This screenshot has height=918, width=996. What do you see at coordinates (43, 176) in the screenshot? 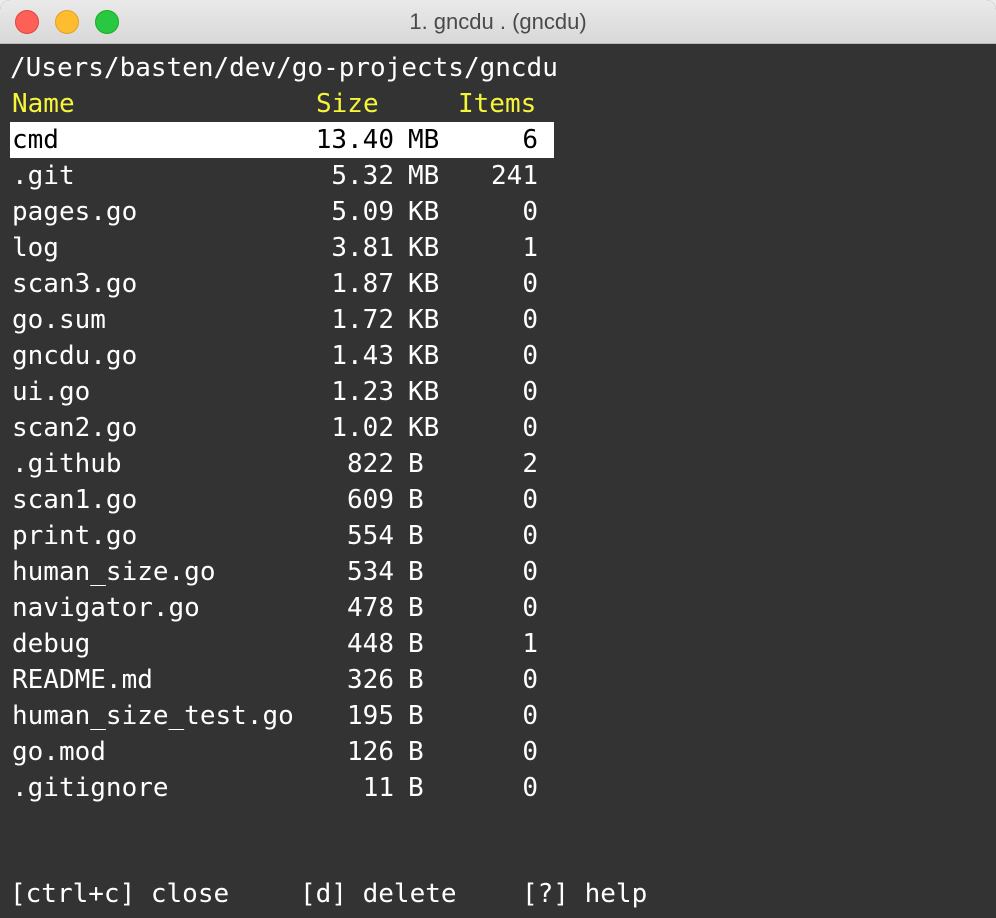
I see `file-name: .git` at bounding box center [43, 176].